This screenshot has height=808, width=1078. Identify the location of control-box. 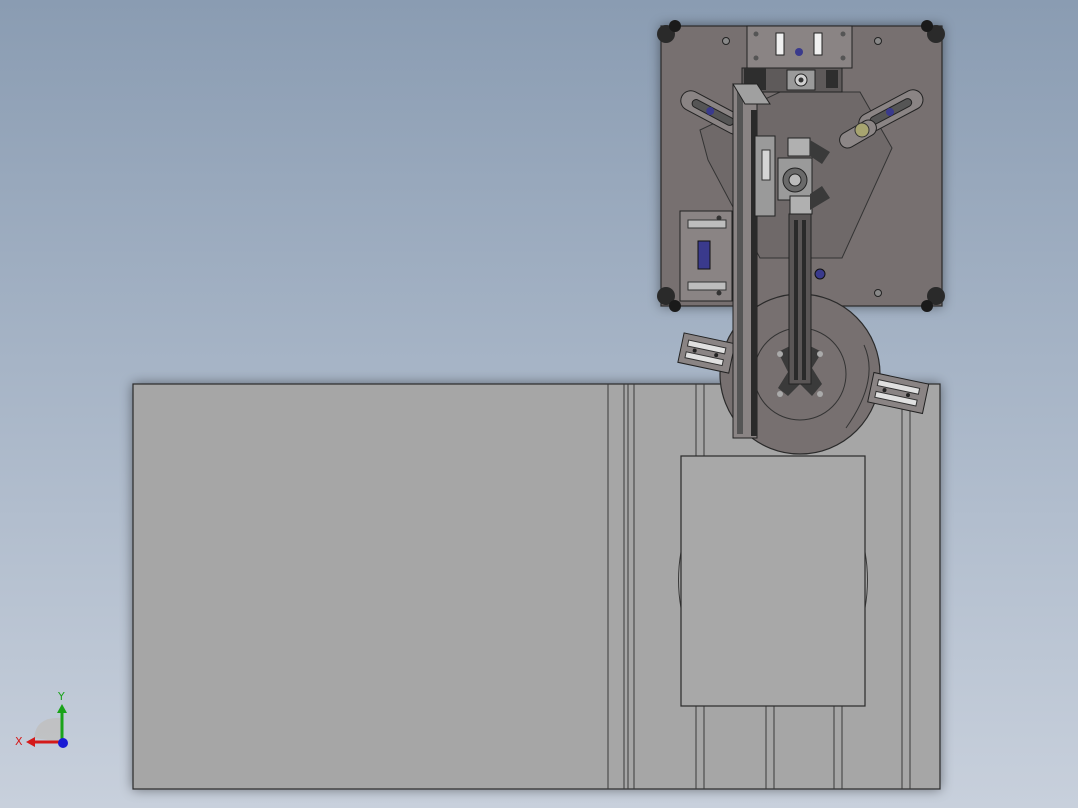
(706, 256).